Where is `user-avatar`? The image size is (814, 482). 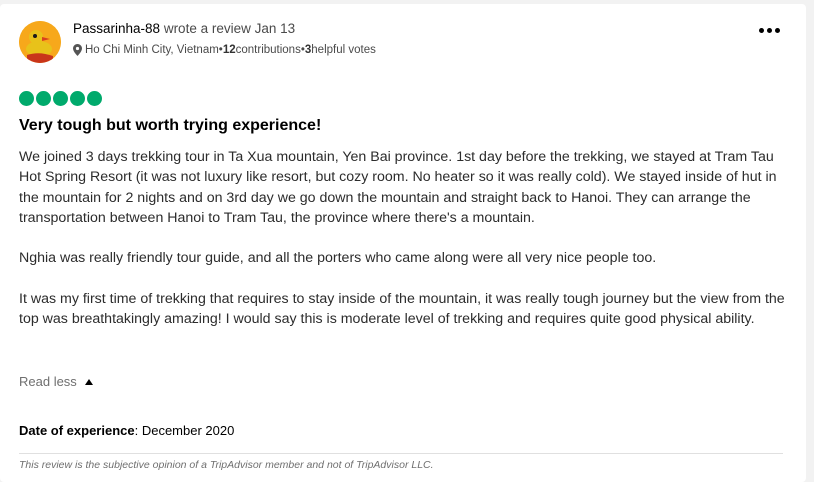 user-avatar is located at coordinates (40, 42).